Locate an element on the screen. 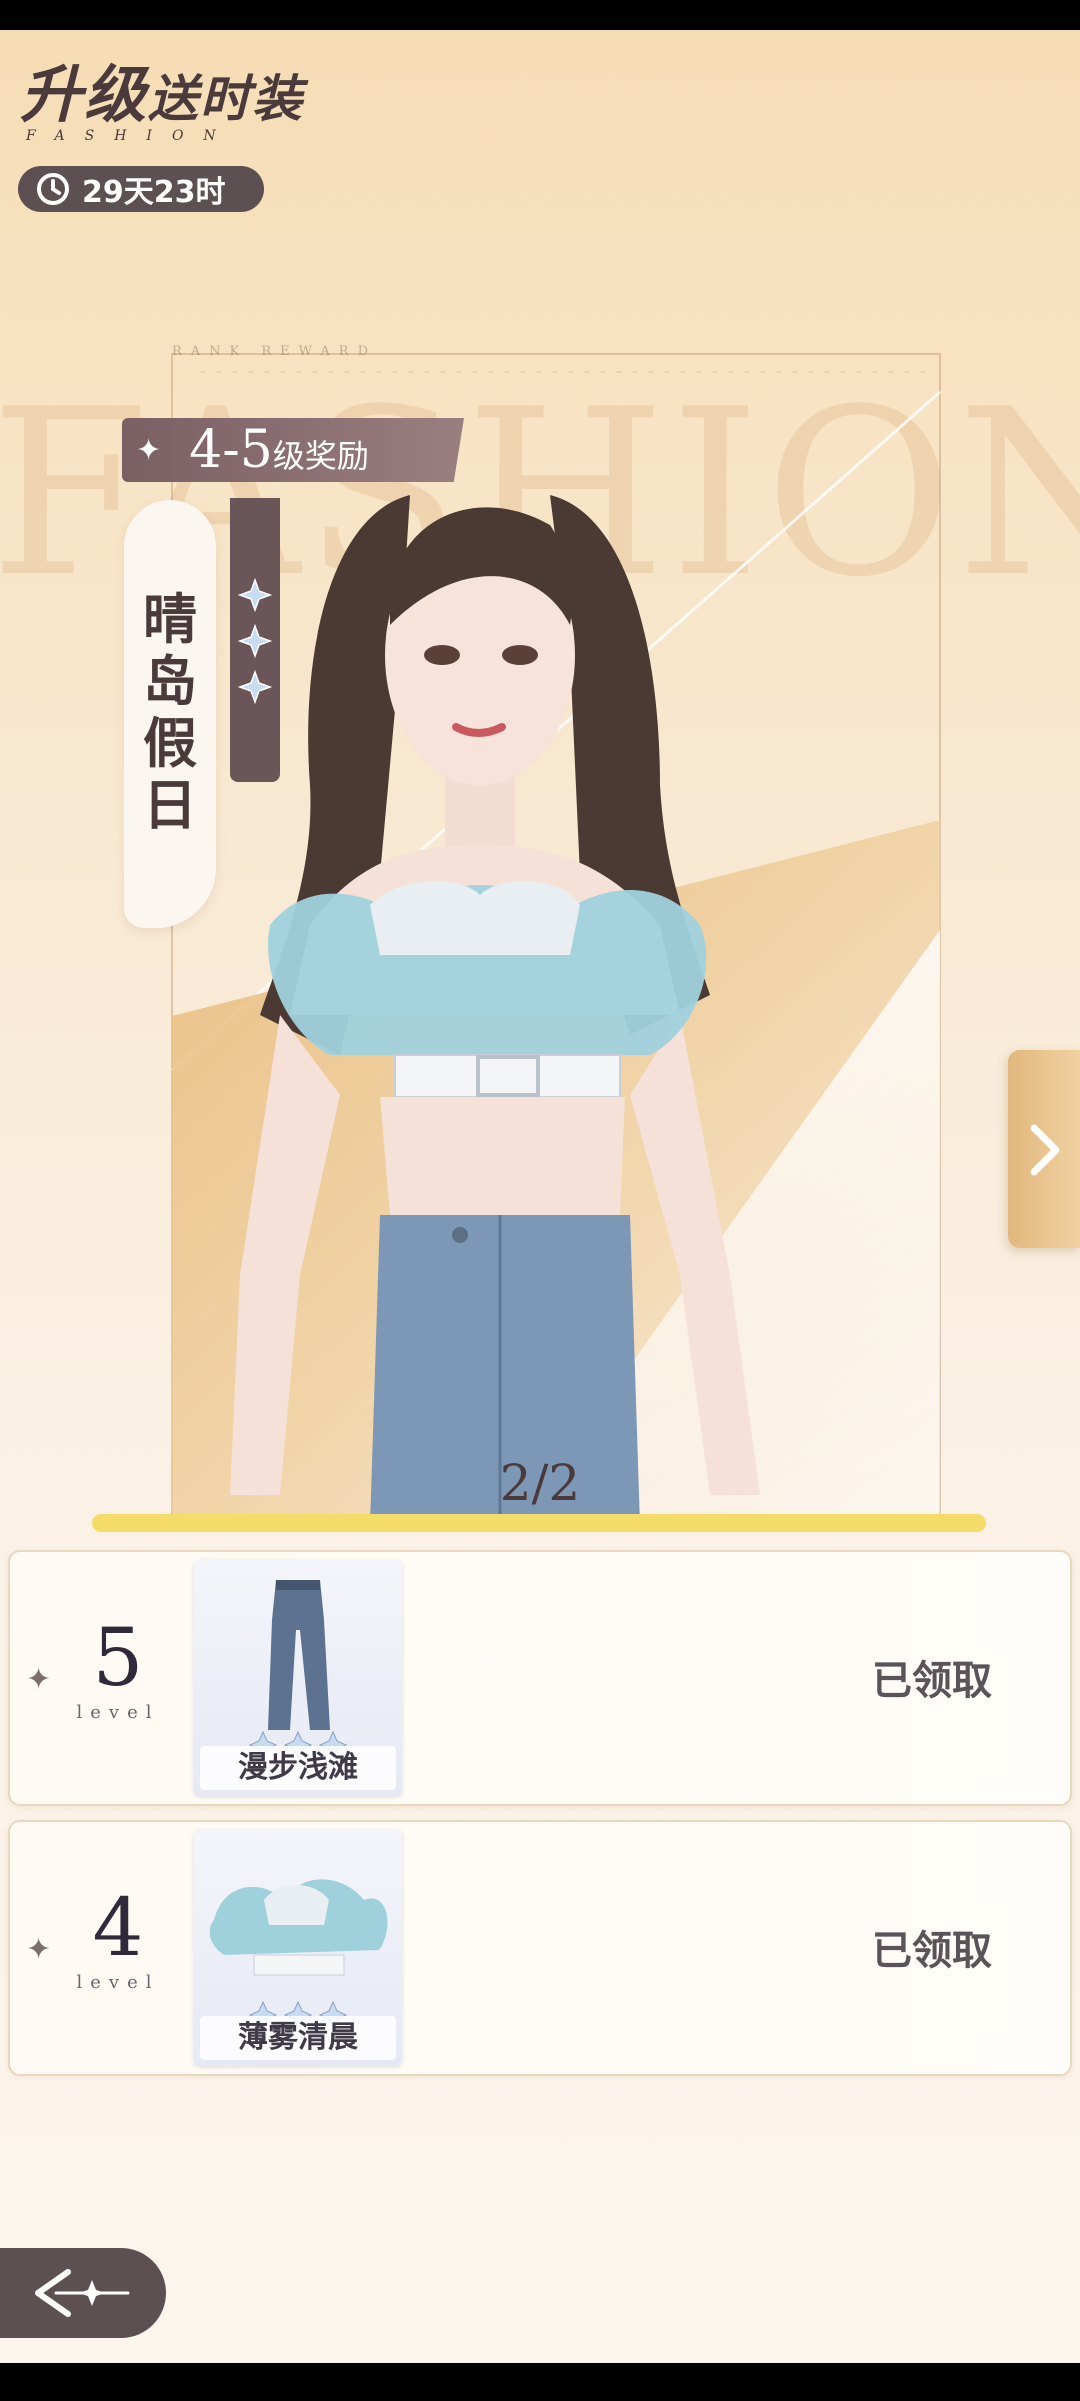  reward-item-name: 漫步浅滩 is located at coordinates (298, 1768).